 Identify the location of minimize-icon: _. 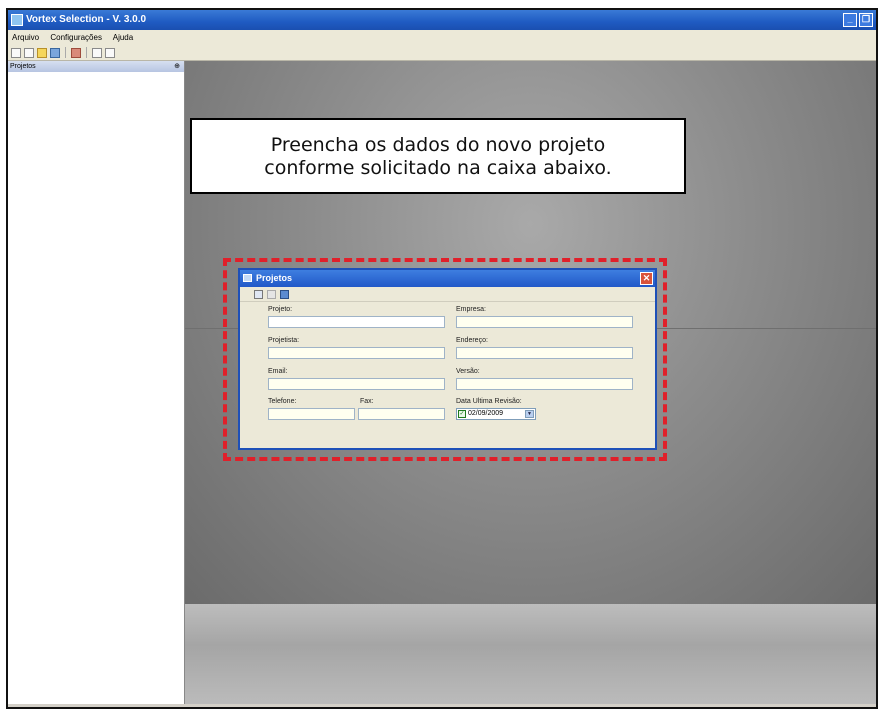
(850, 20).